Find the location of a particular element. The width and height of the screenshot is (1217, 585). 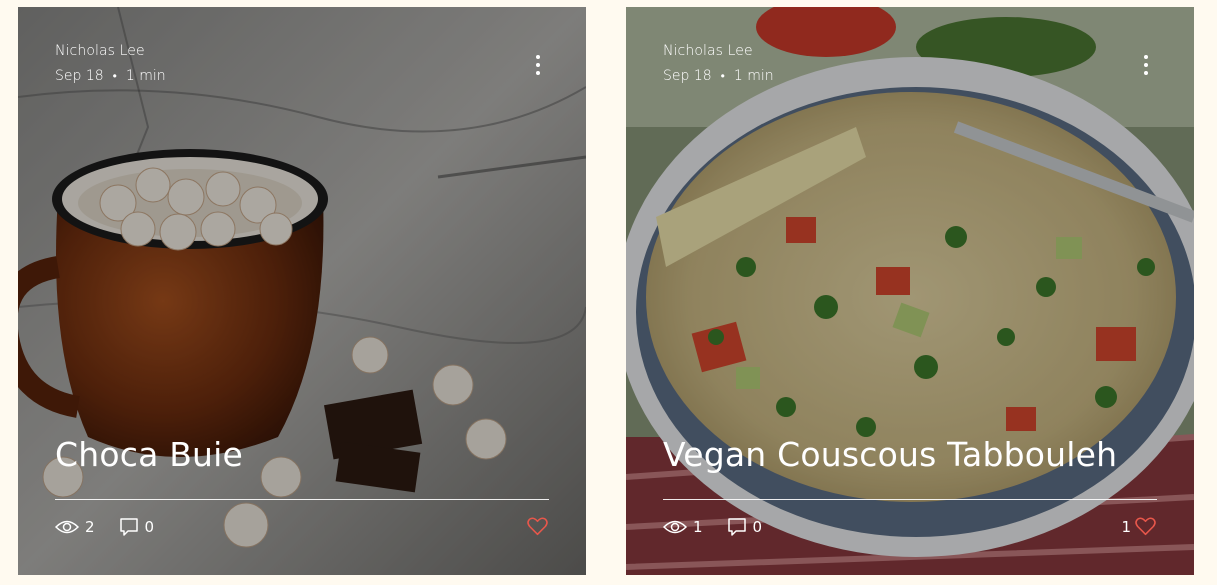

views-count: 2 is located at coordinates (90, 527).